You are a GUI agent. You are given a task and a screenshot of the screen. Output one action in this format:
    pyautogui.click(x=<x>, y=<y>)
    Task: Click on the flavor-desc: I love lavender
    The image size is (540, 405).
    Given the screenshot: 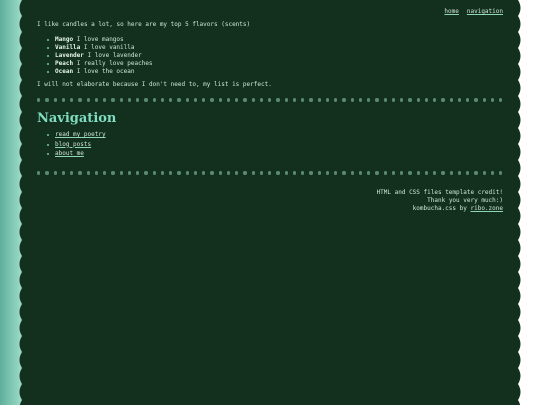 What is the action you would take?
    pyautogui.click(x=114, y=55)
    